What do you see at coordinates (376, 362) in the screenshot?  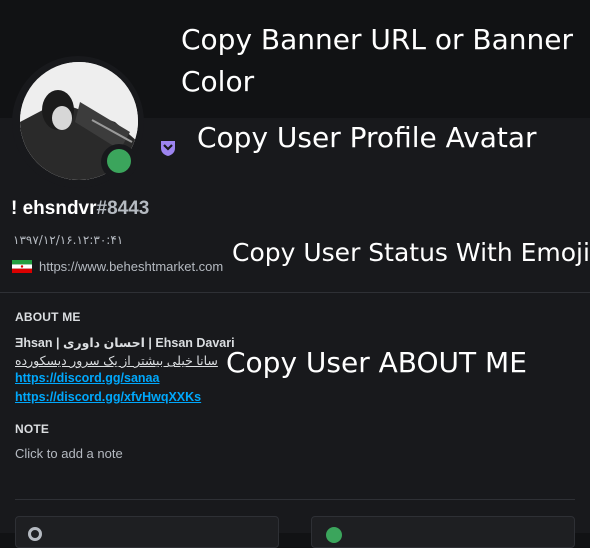 I see `about-caption: Copy User ABOUT ME` at bounding box center [376, 362].